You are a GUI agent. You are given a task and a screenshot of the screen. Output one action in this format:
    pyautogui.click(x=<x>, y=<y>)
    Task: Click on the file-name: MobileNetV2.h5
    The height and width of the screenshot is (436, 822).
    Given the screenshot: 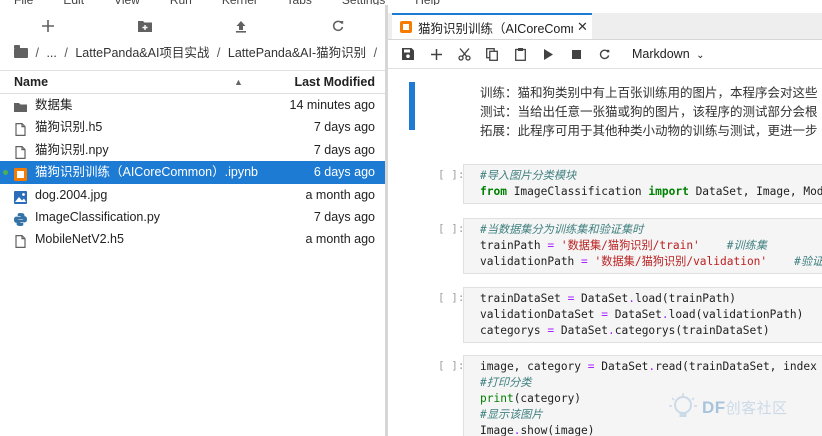 What is the action you would take?
    pyautogui.click(x=79, y=239)
    